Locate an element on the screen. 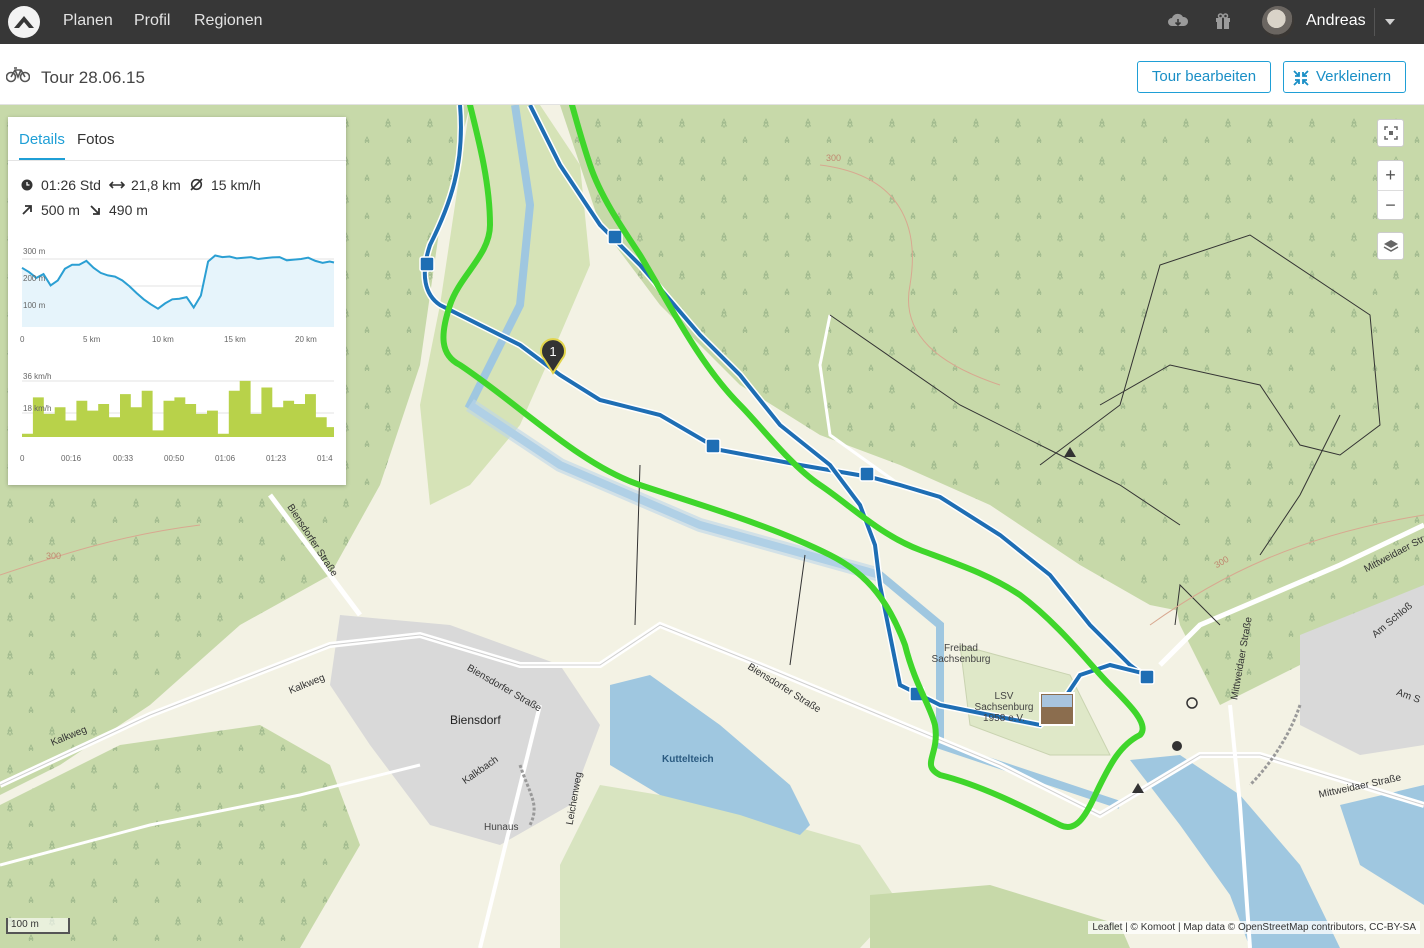  bicycle-icon is located at coordinates (18, 75).